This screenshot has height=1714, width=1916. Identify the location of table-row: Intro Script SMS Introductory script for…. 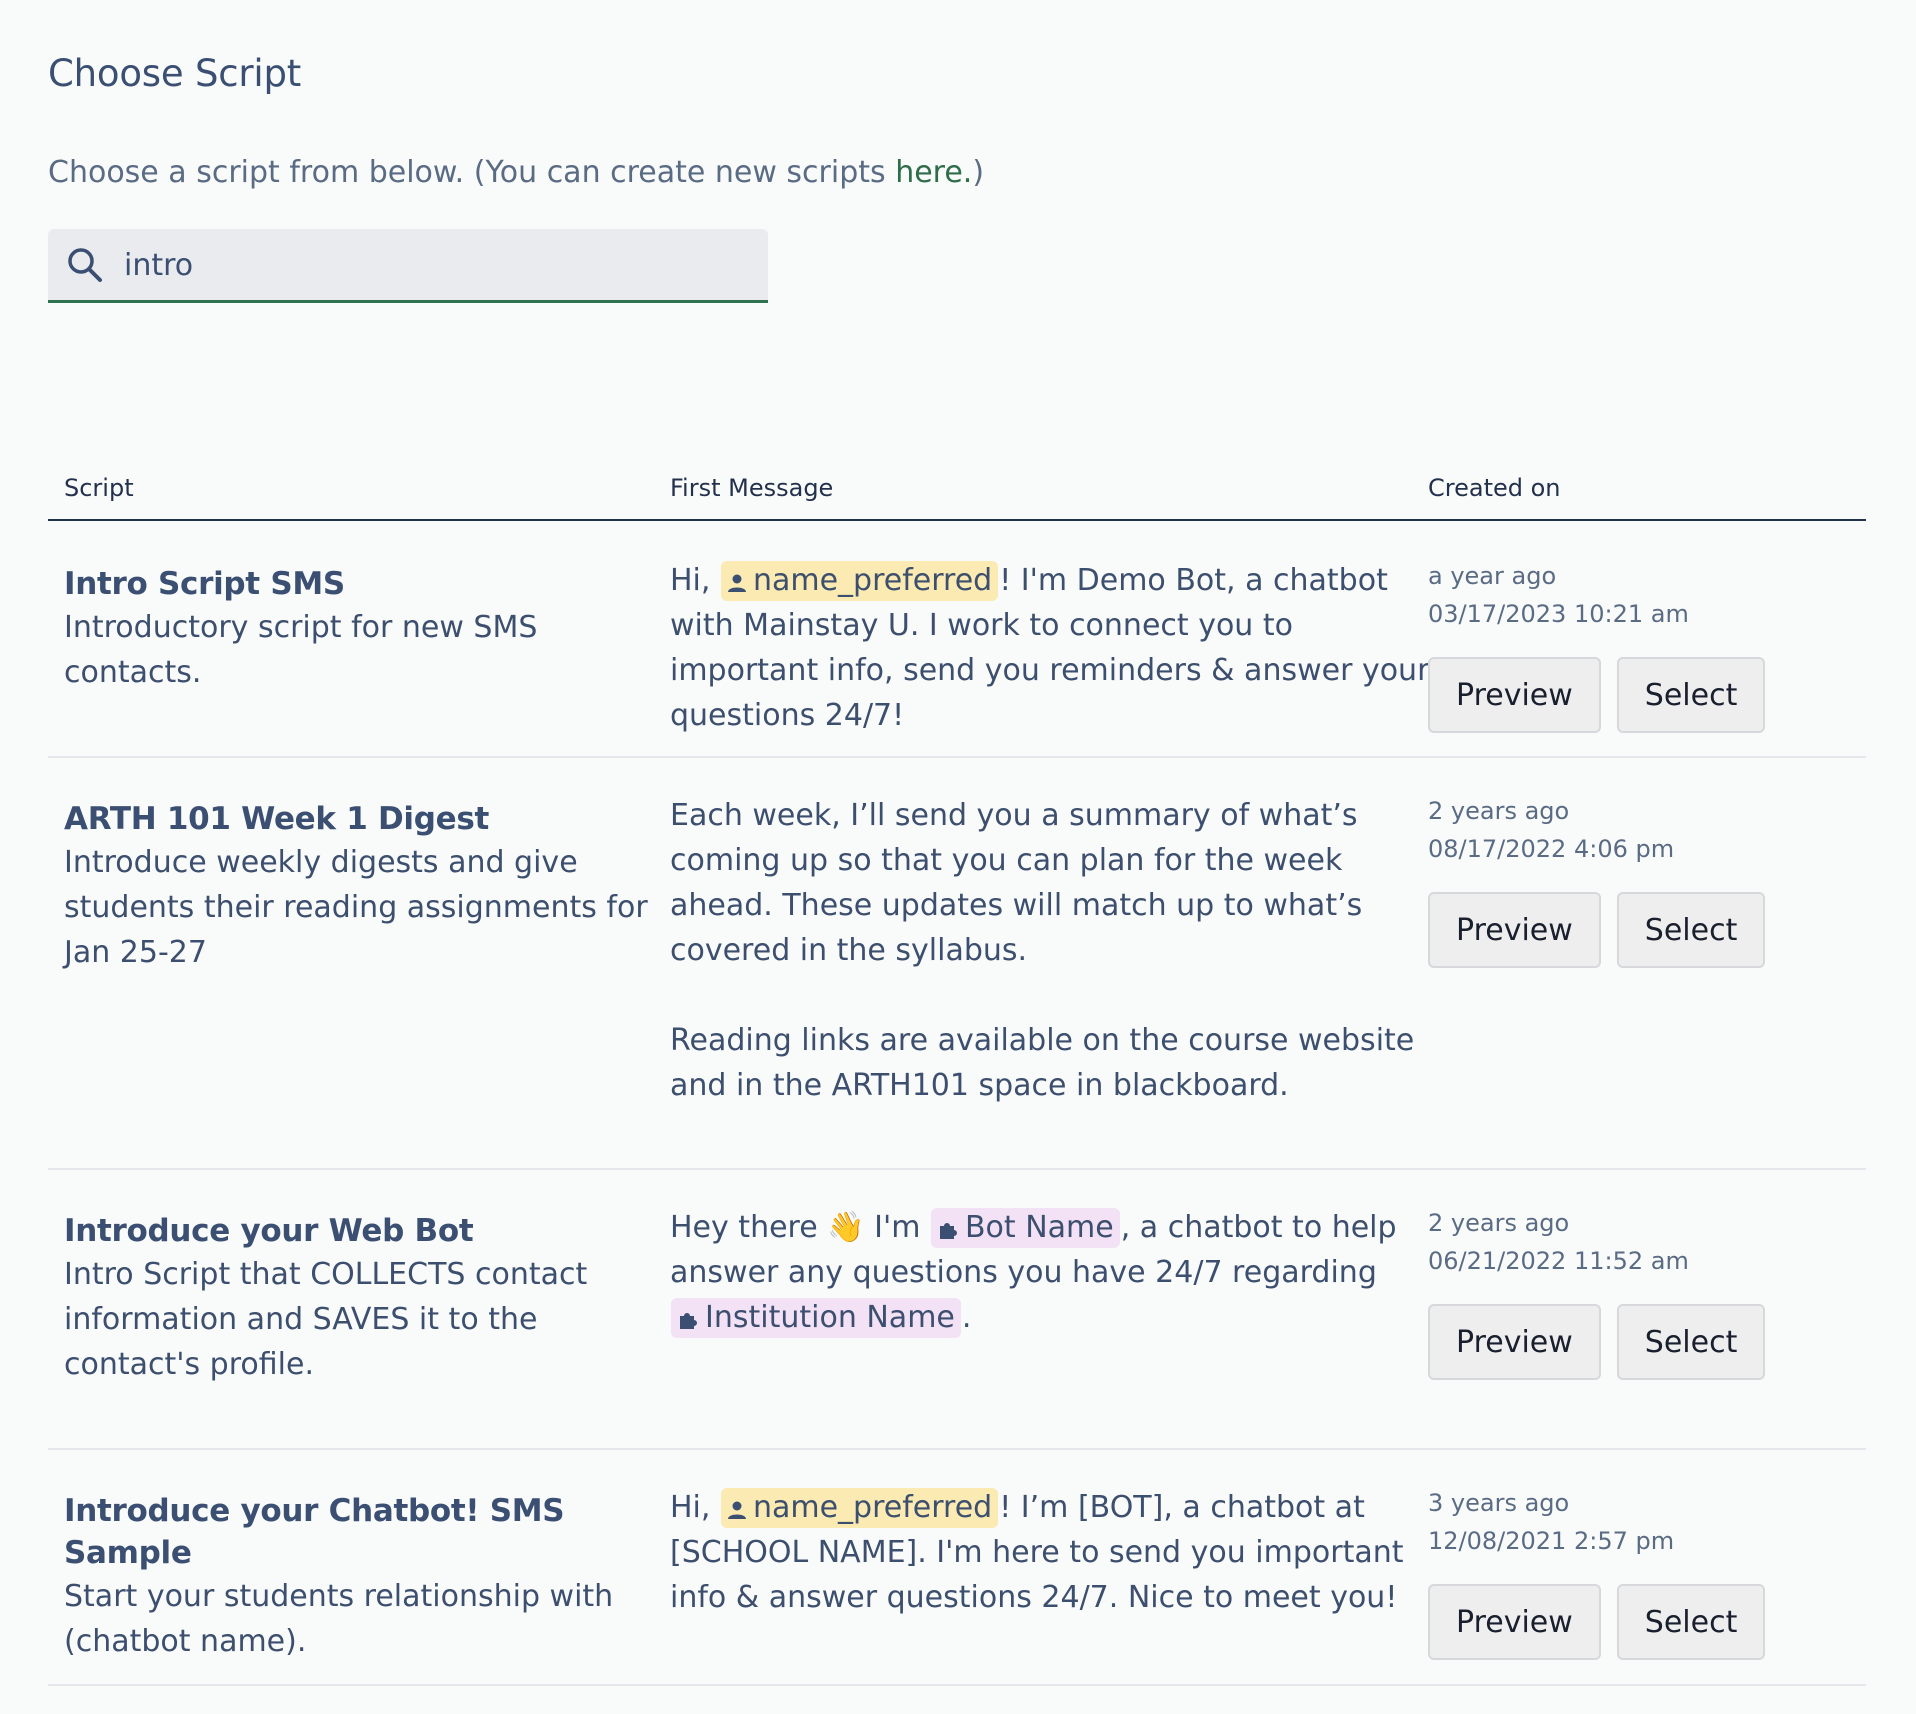
(957, 640).